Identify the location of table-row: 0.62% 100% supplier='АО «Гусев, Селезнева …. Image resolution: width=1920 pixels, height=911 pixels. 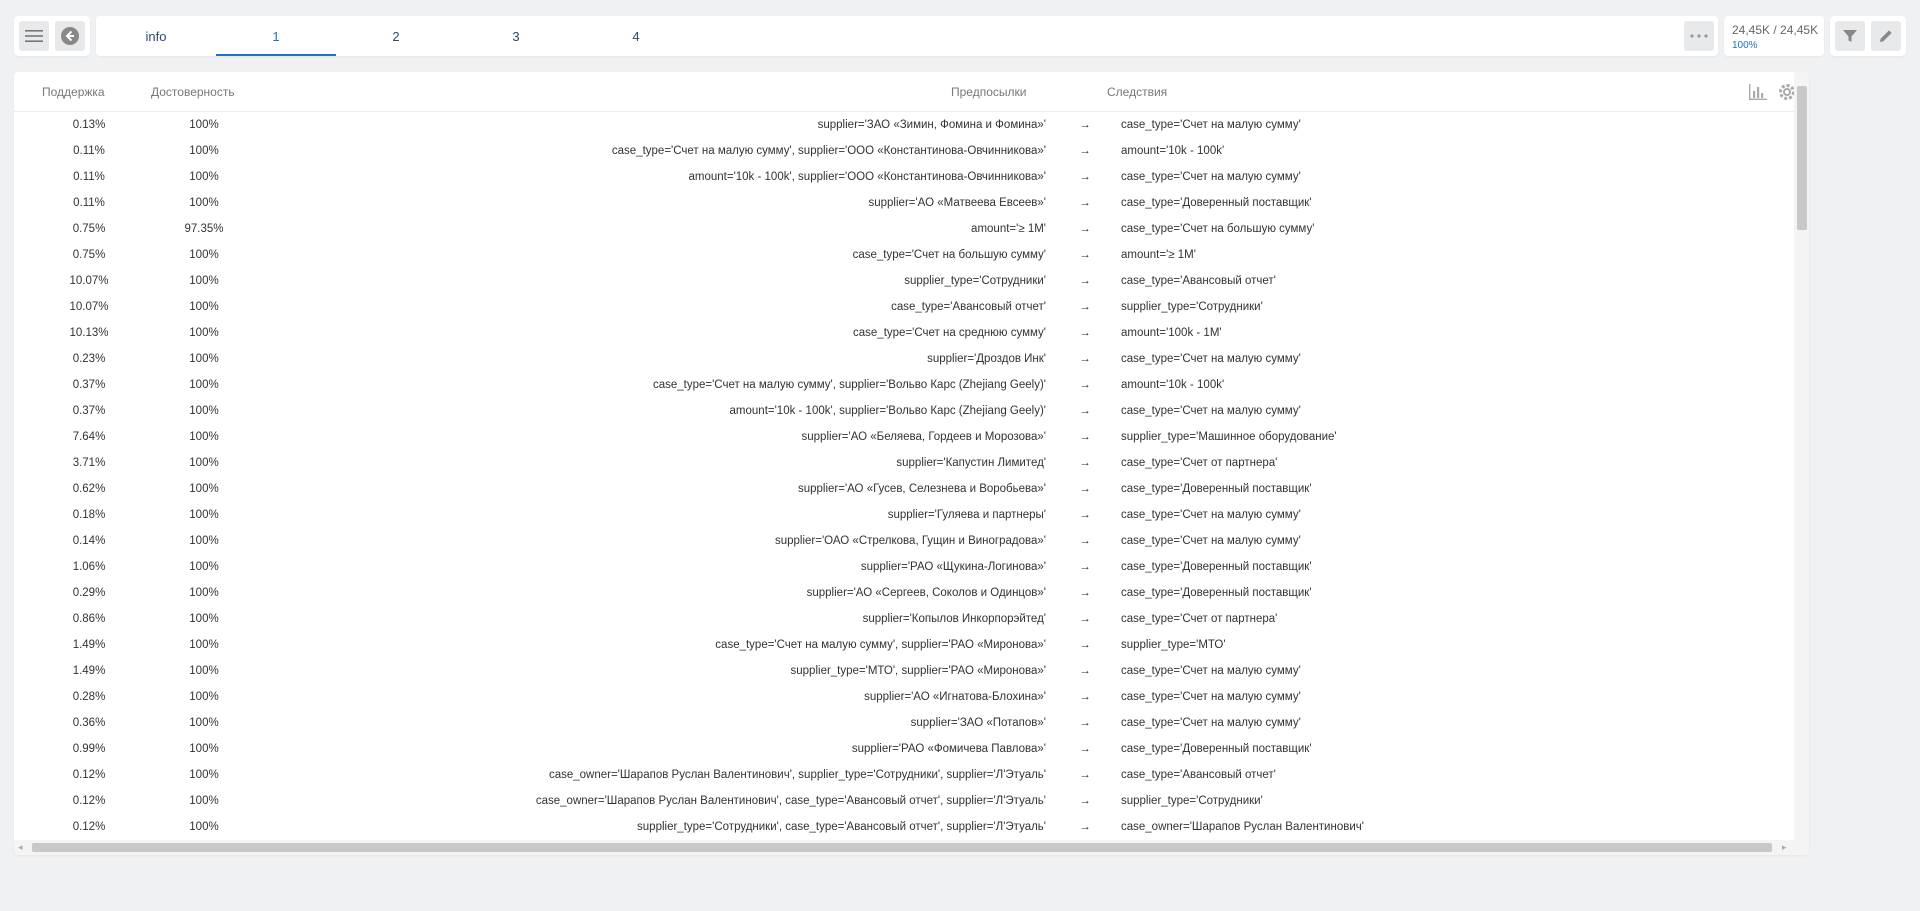
(901, 489).